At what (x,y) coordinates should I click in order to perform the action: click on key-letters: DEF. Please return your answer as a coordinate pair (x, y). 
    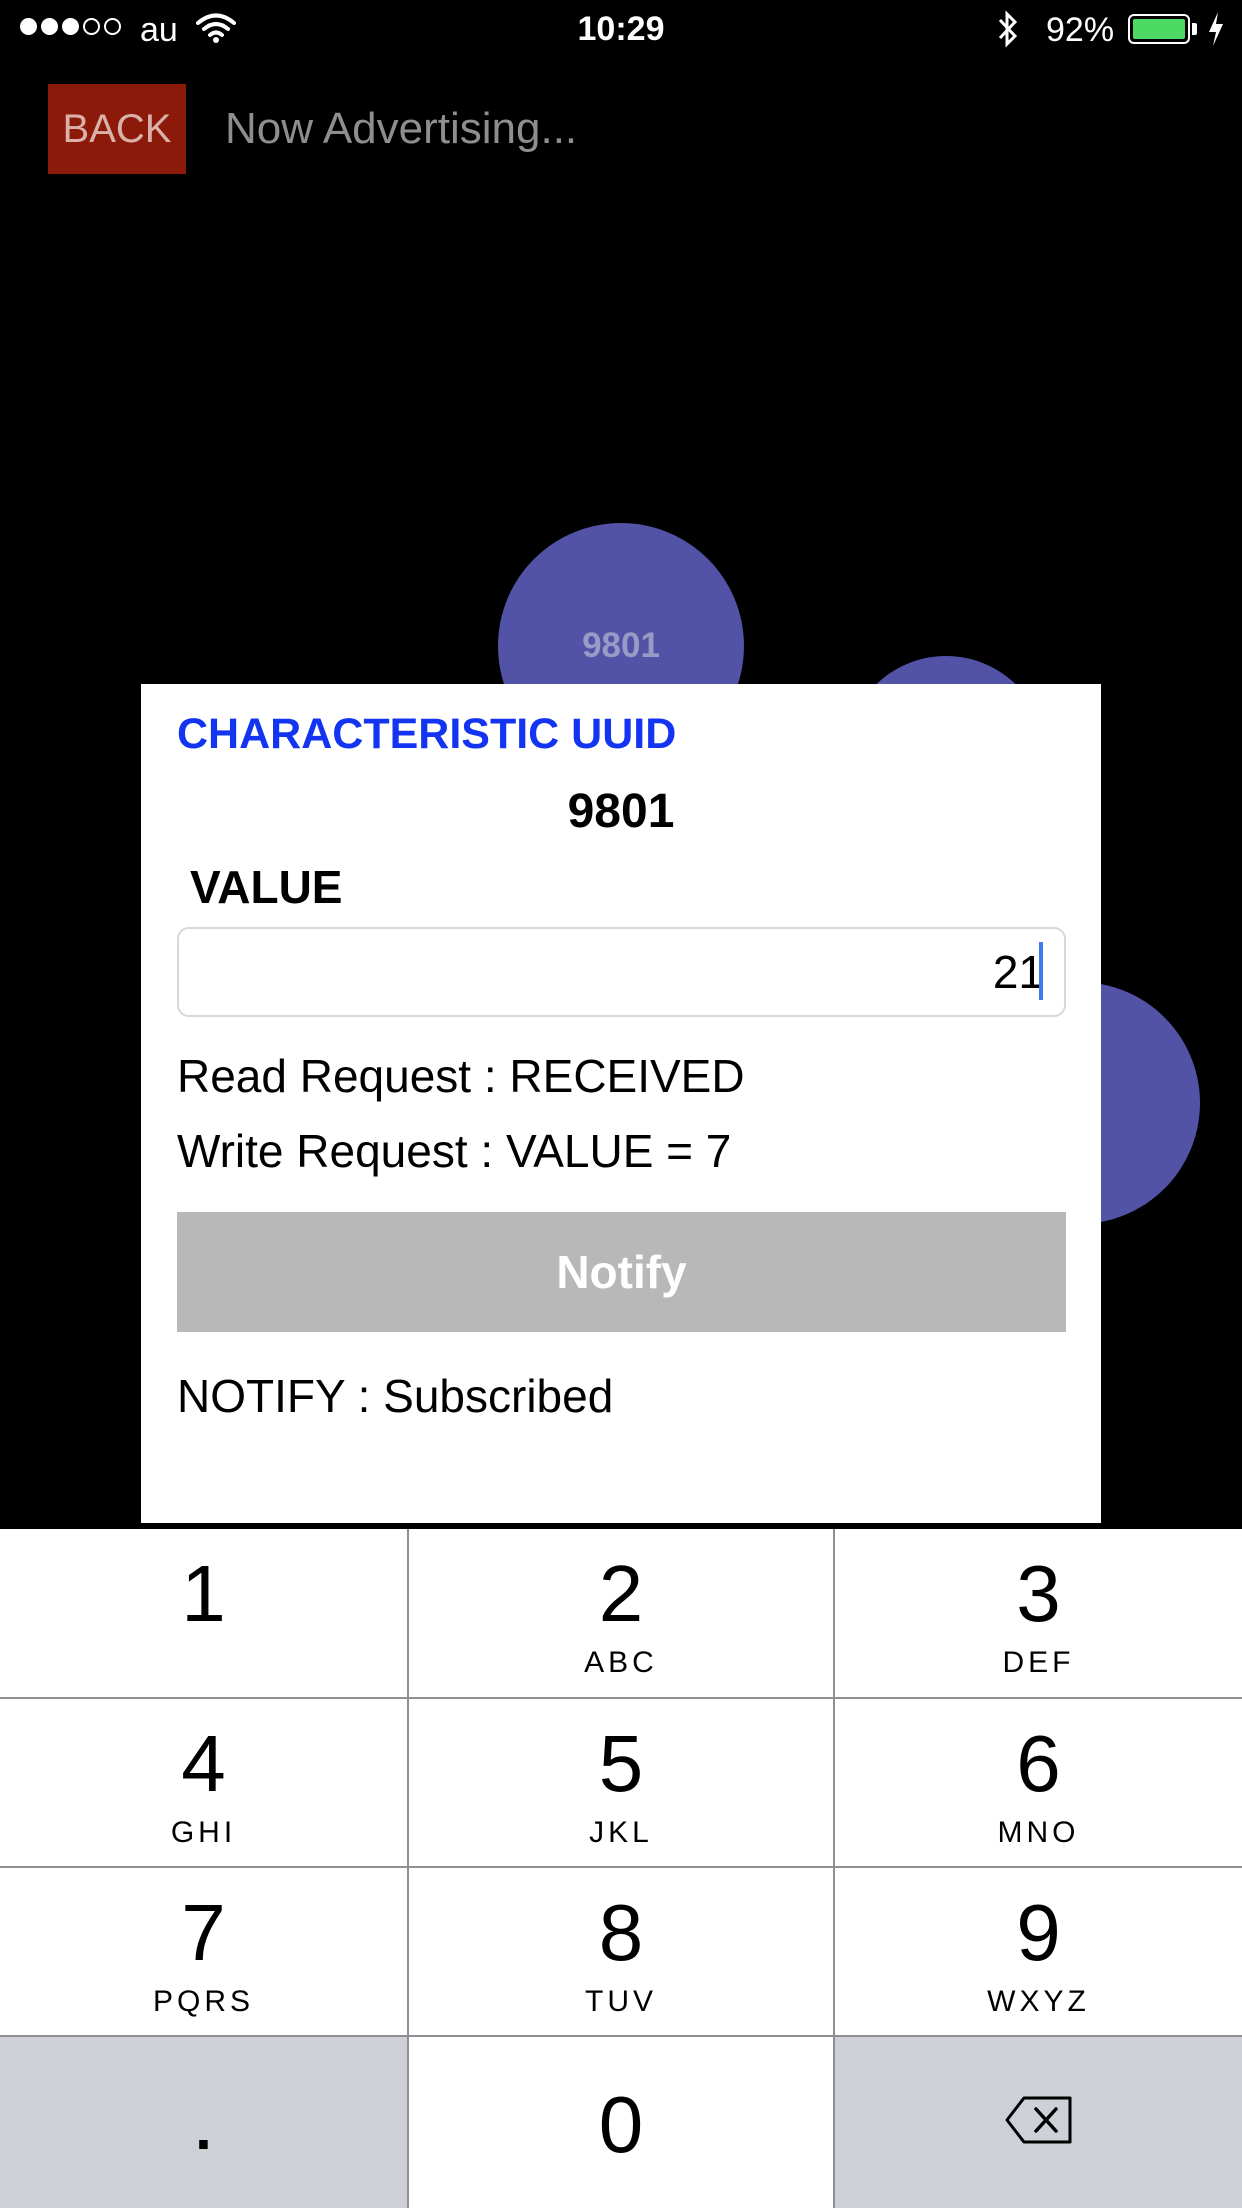
    Looking at the image, I should click on (1038, 1662).